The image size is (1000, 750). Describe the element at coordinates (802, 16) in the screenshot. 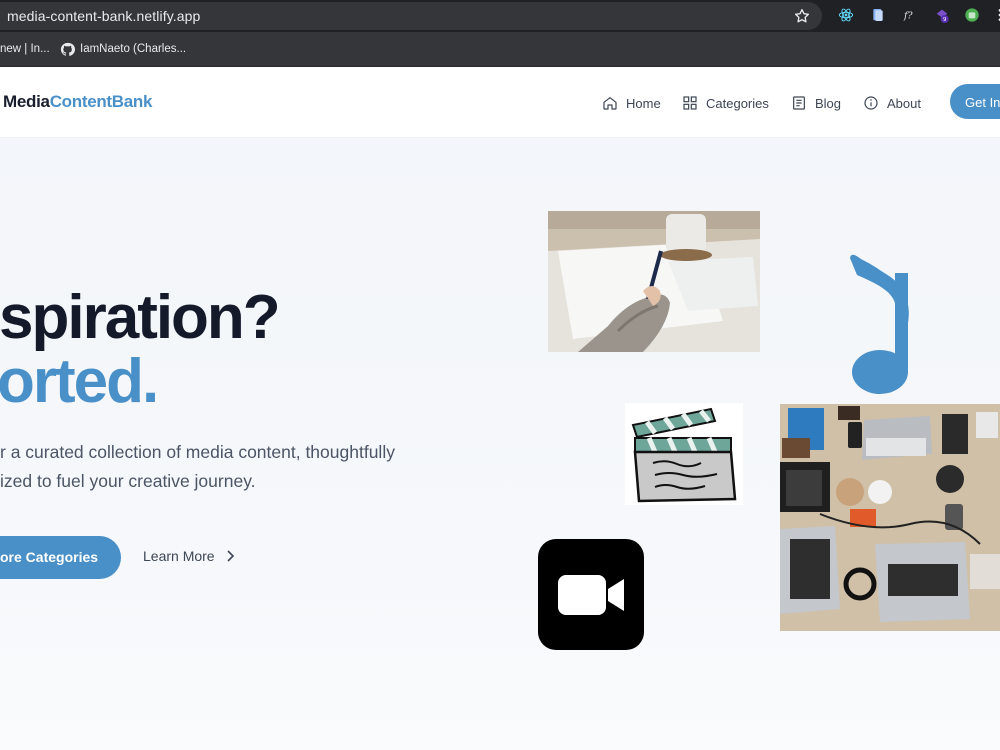

I see `bookmark-star-icon` at that location.